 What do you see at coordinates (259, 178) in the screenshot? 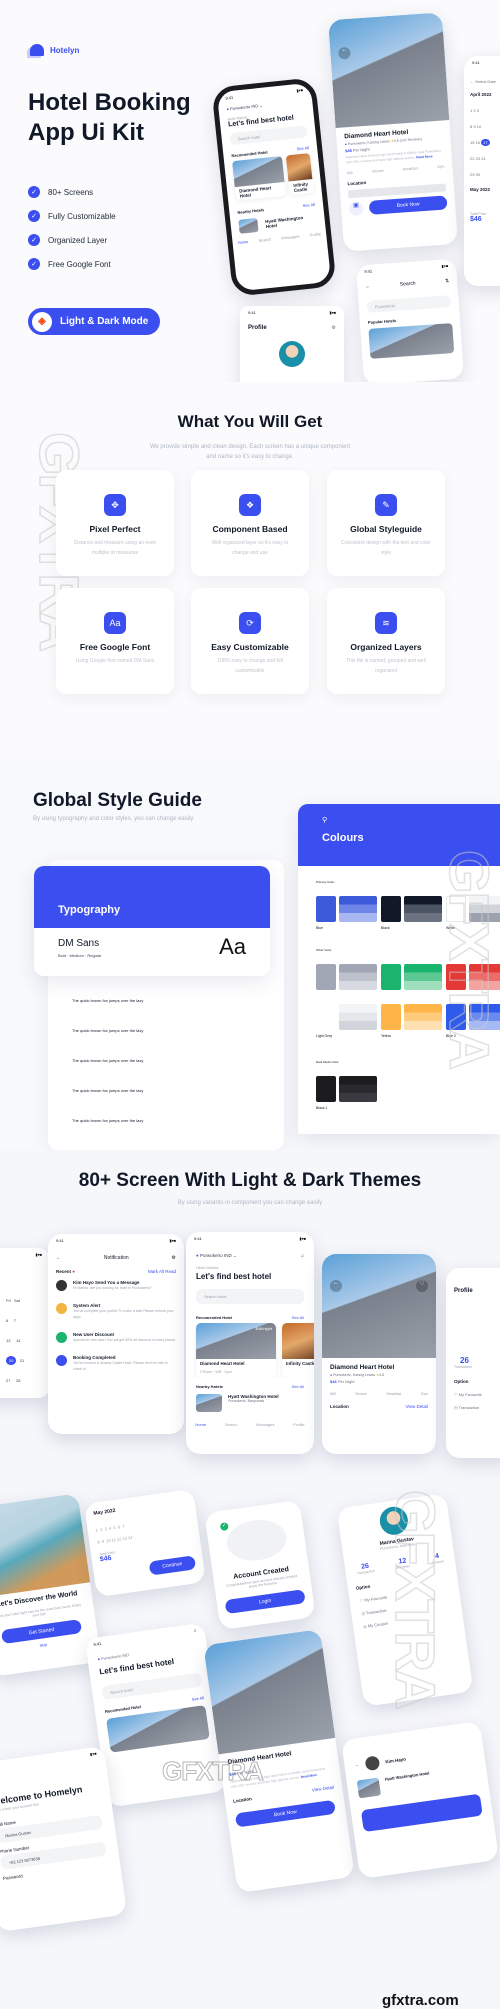
I see `hotel-card: Diamond Heart Hotel` at bounding box center [259, 178].